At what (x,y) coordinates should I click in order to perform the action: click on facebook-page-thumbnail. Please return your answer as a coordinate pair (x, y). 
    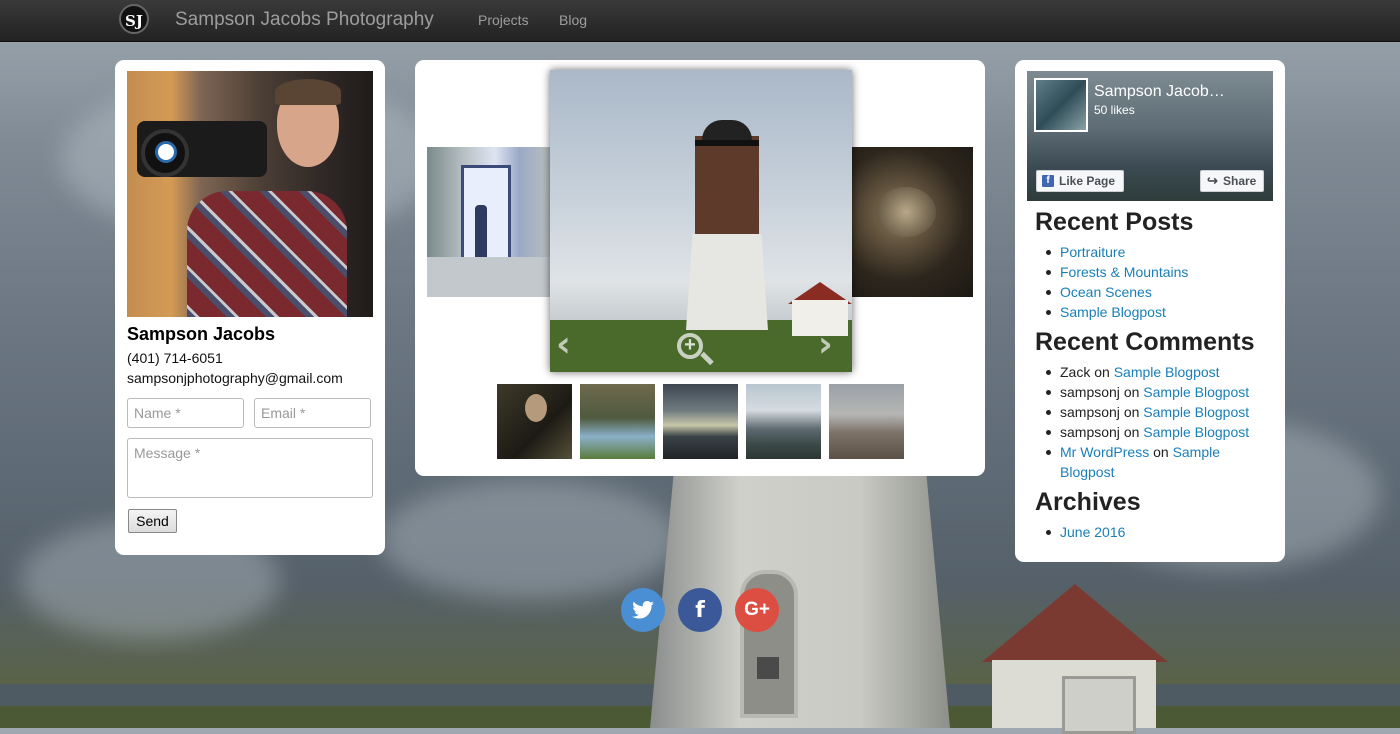
    Looking at the image, I should click on (1061, 105).